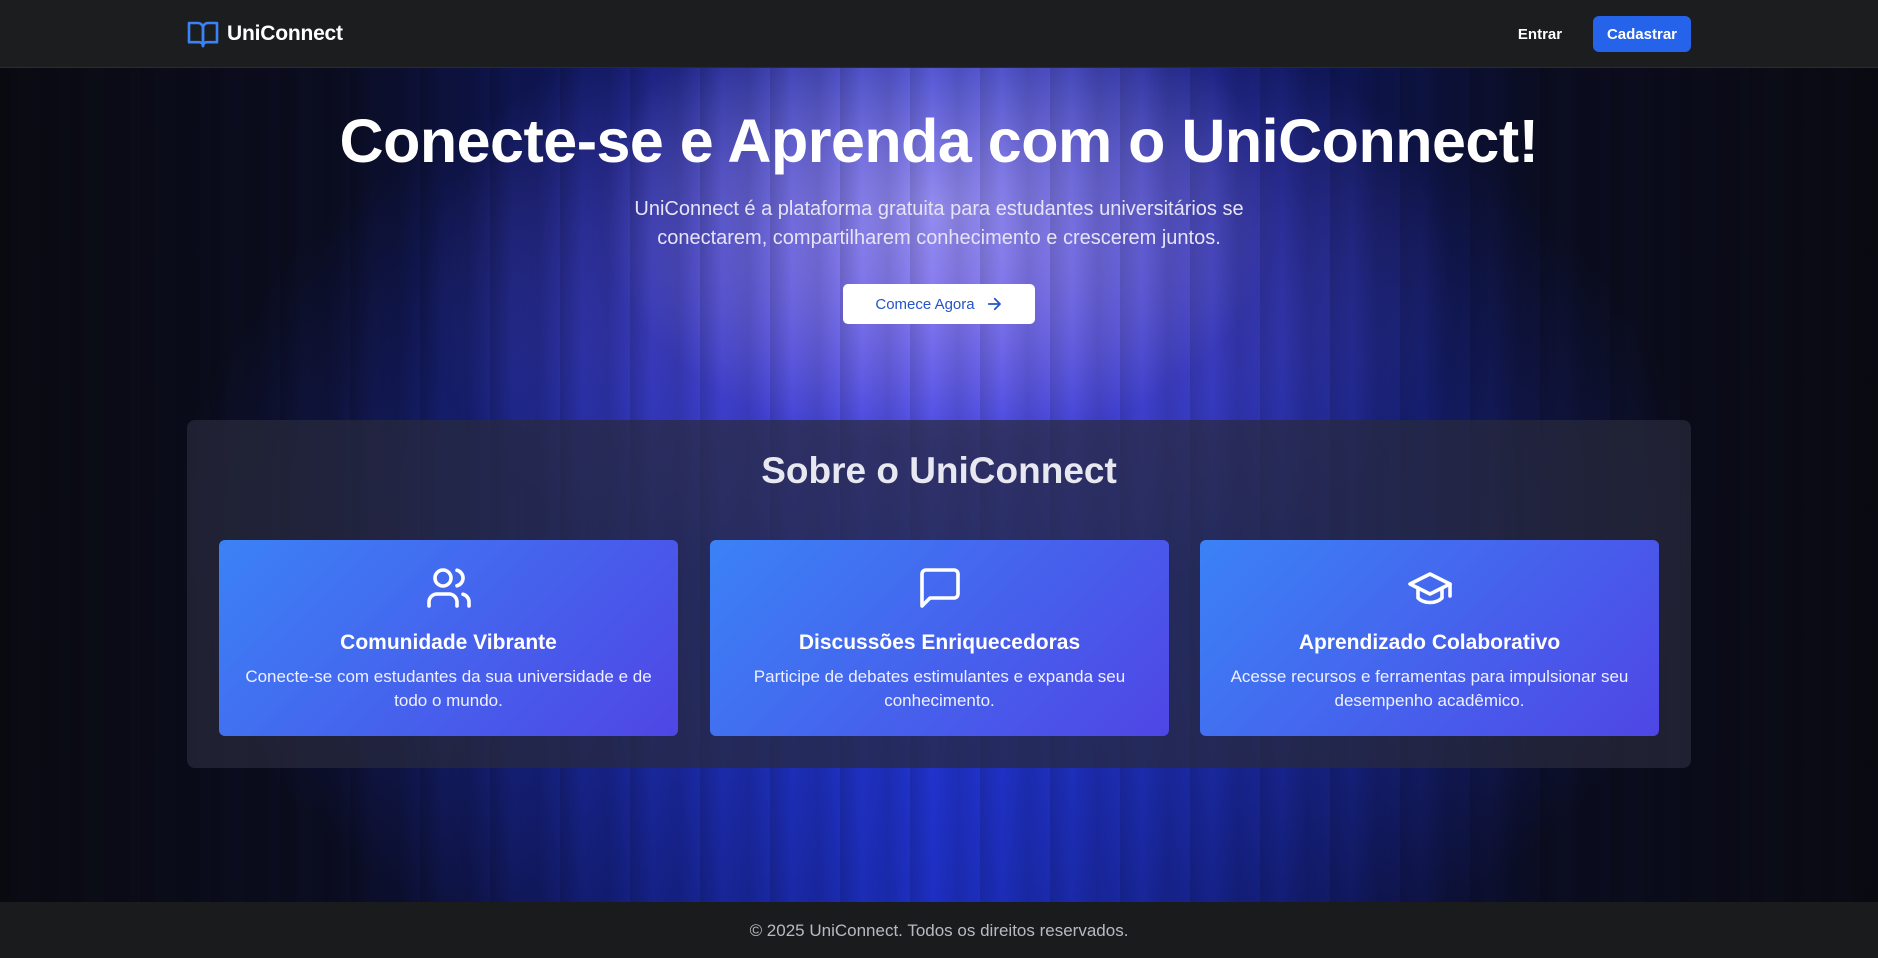 This screenshot has height=958, width=1878. I want to click on feature-card-title: Discussões Enriquecedoras, so click(939, 642).